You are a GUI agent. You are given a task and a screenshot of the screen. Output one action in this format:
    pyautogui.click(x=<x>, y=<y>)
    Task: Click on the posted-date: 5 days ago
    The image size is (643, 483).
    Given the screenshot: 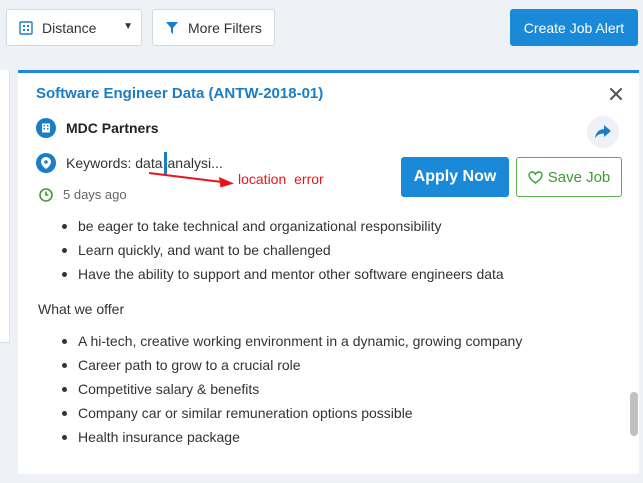 What is the action you would take?
    pyautogui.click(x=95, y=194)
    